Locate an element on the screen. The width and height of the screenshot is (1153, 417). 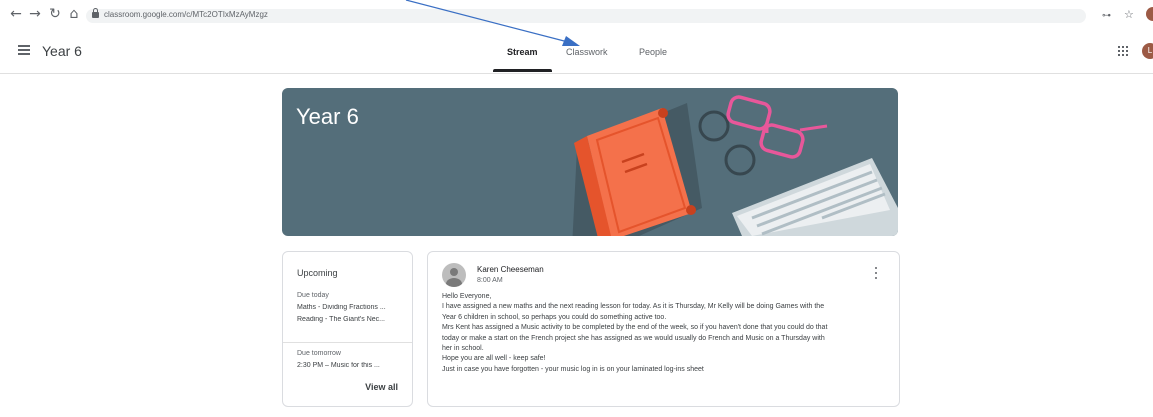
view-all-link: View all is located at coordinates (381, 387).